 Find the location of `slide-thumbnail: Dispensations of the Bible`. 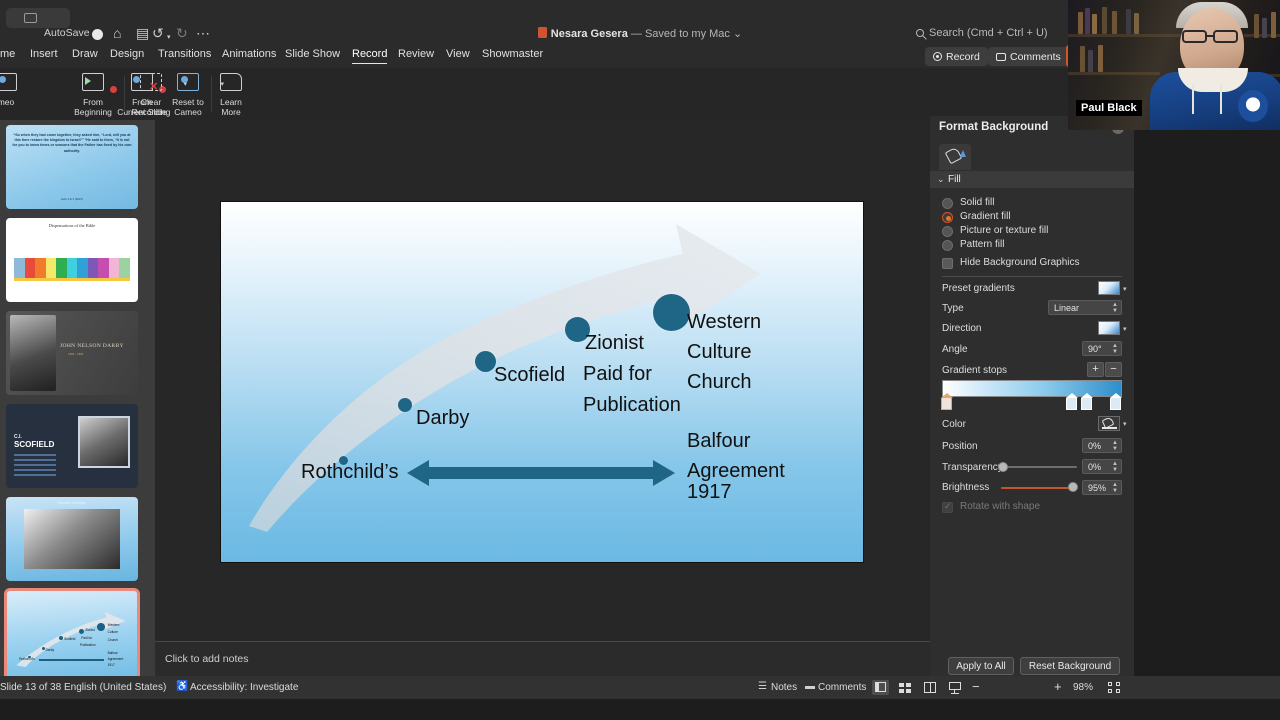

slide-thumbnail: Dispensations of the Bible is located at coordinates (72, 260).